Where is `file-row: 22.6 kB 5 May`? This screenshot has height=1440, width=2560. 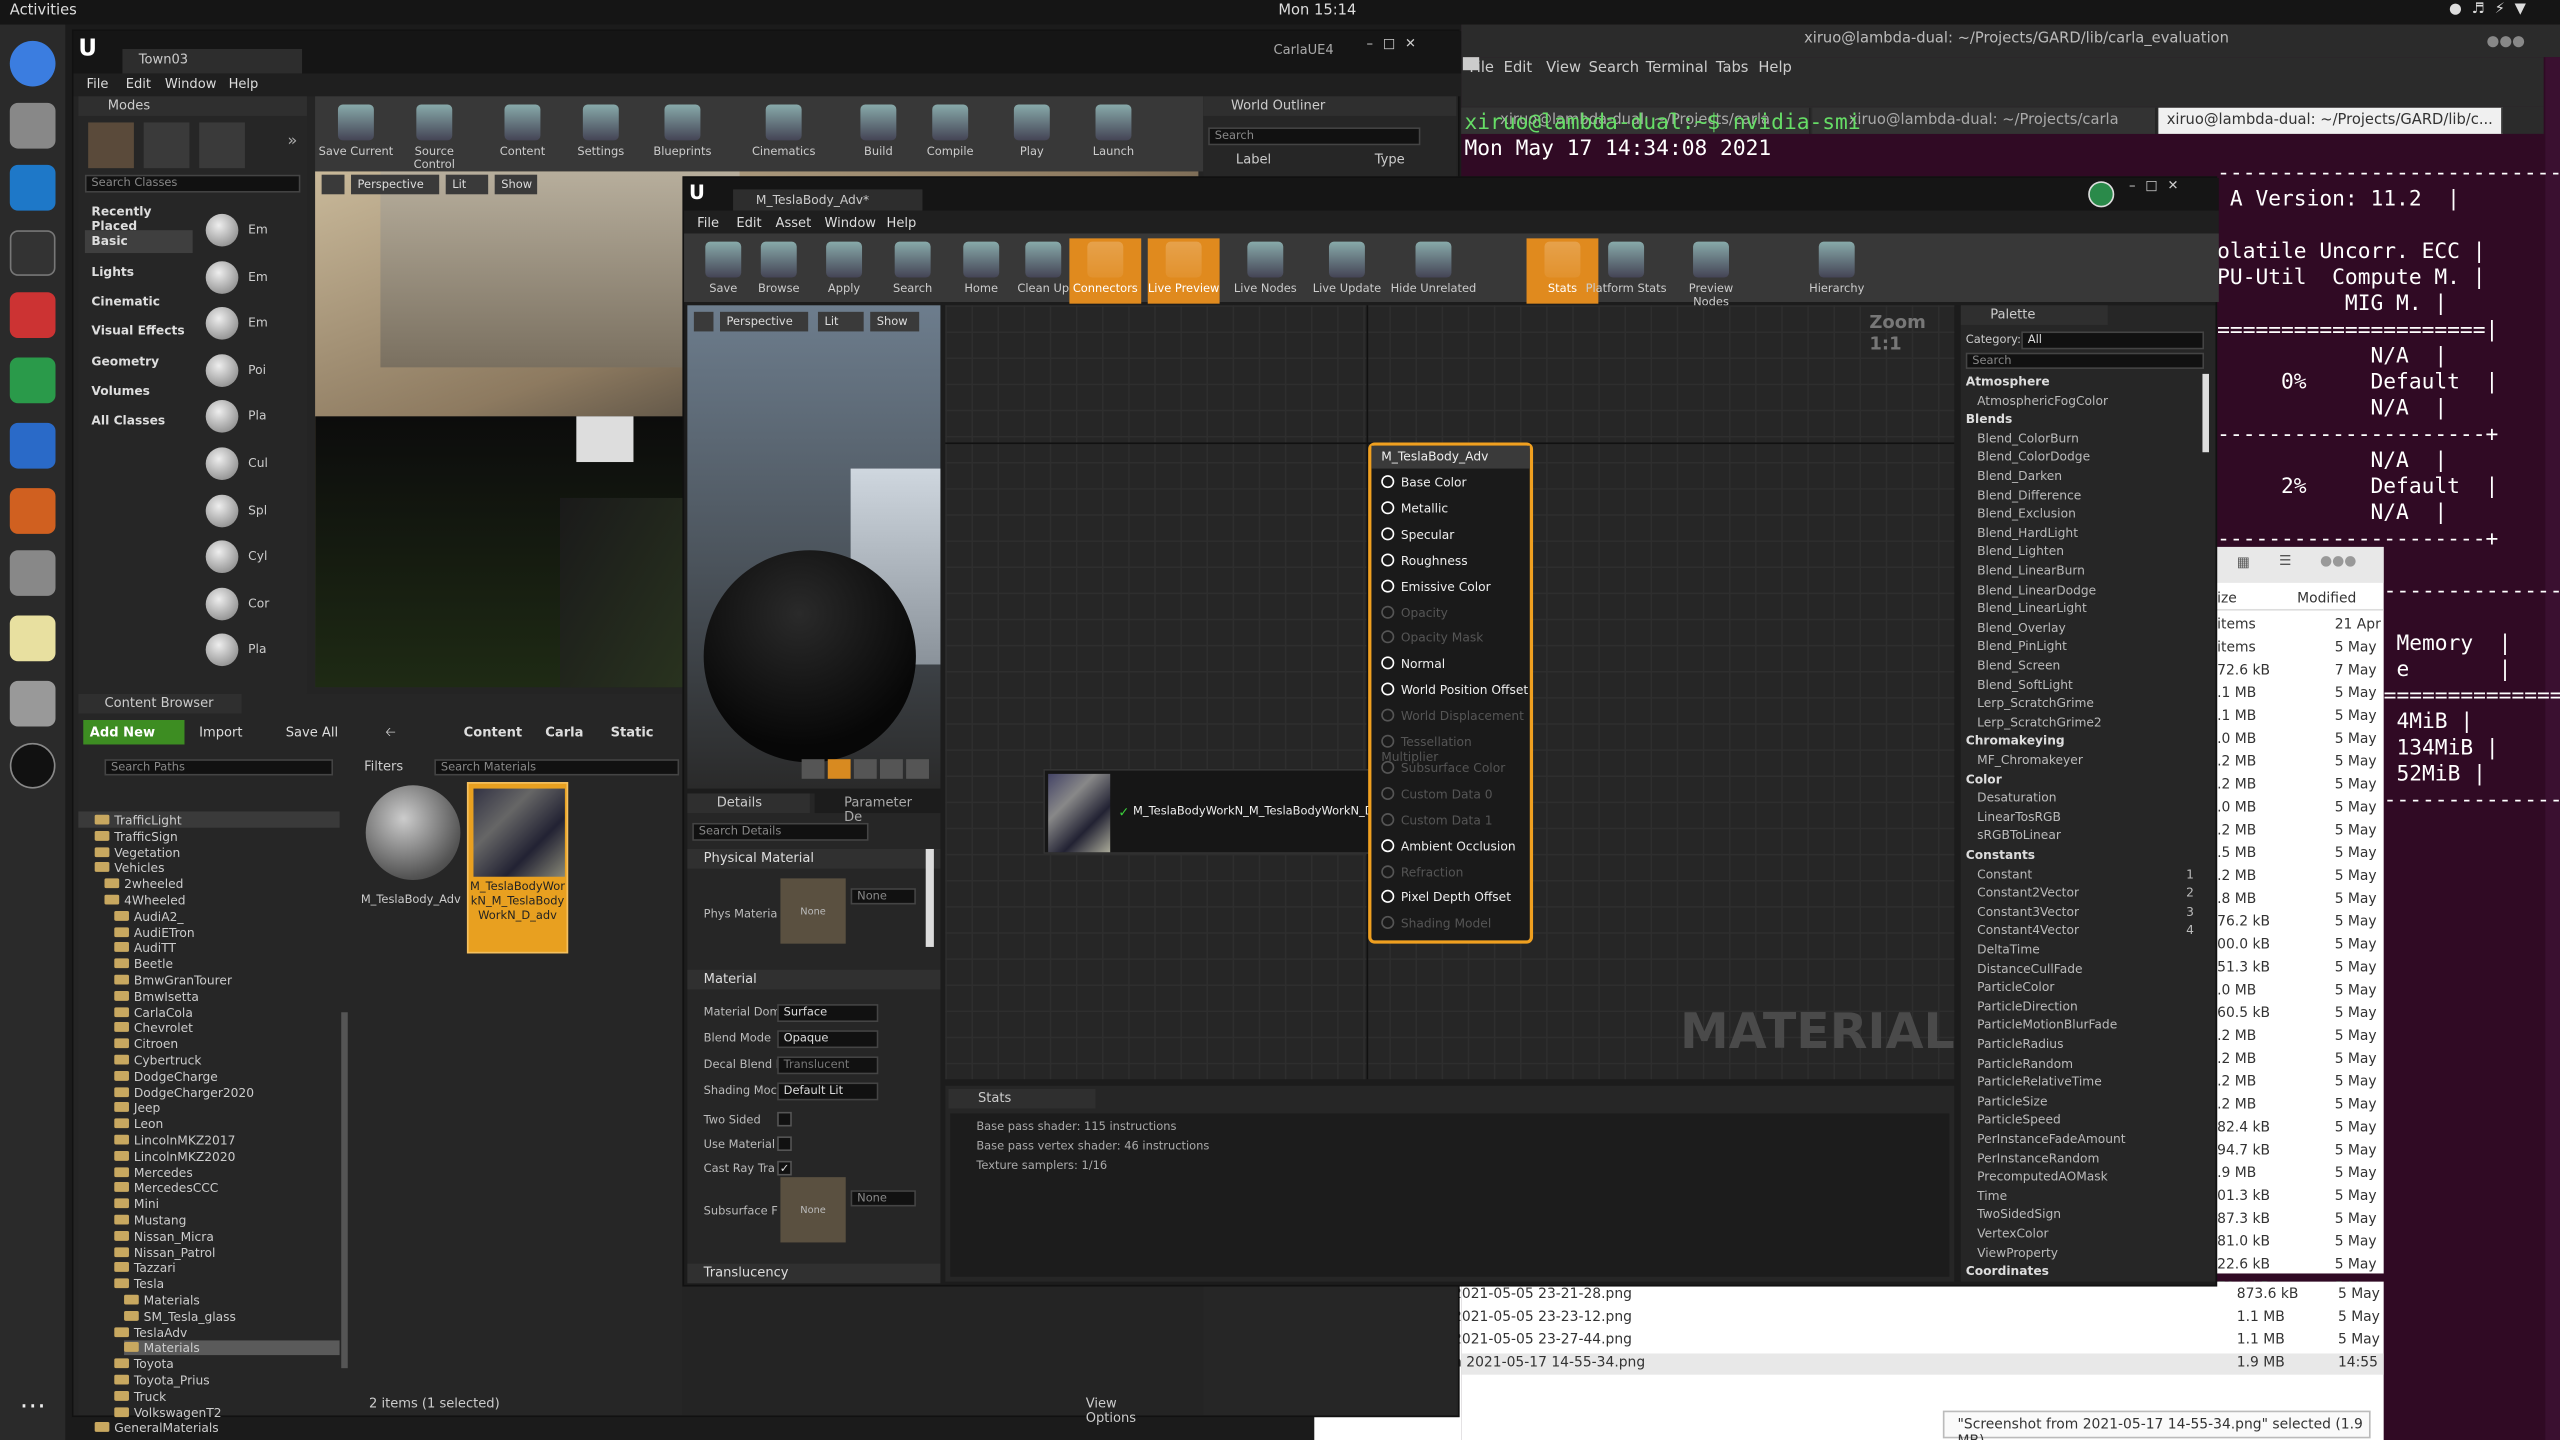
file-row: 22.6 kB 5 May is located at coordinates (2297, 1266).